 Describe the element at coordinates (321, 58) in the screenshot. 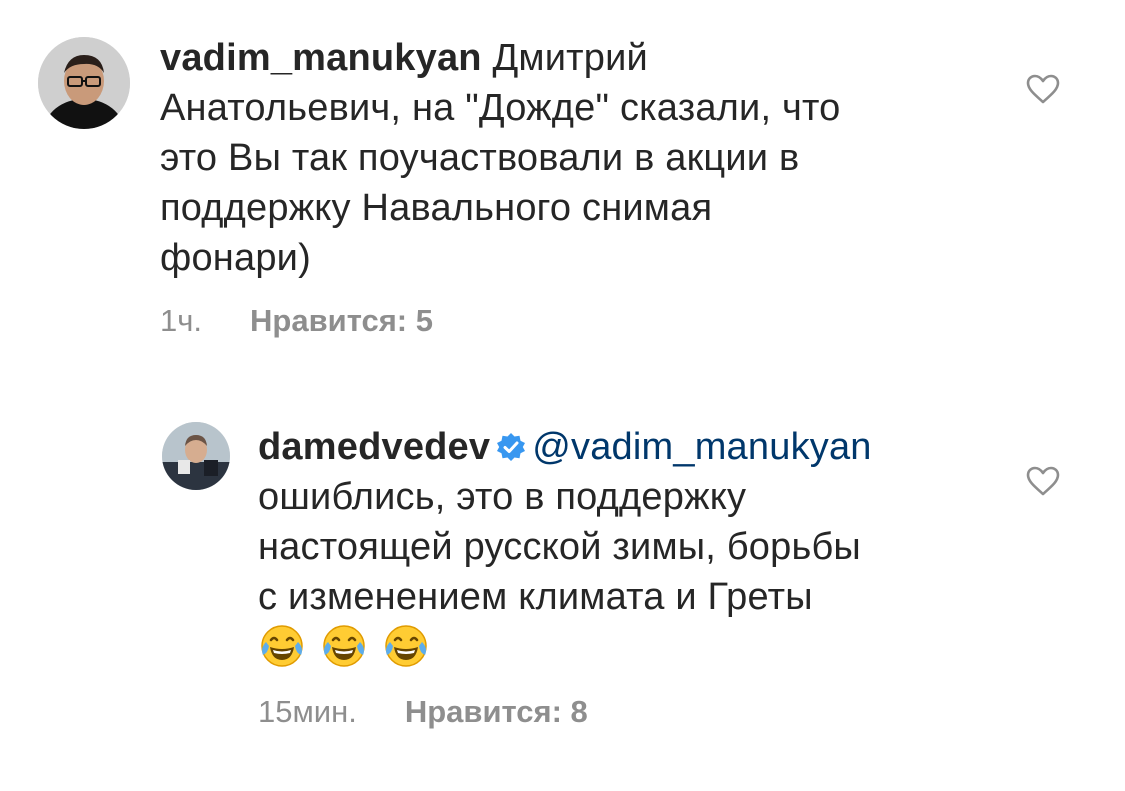

I see `username-link: vadim_manukyan` at that location.